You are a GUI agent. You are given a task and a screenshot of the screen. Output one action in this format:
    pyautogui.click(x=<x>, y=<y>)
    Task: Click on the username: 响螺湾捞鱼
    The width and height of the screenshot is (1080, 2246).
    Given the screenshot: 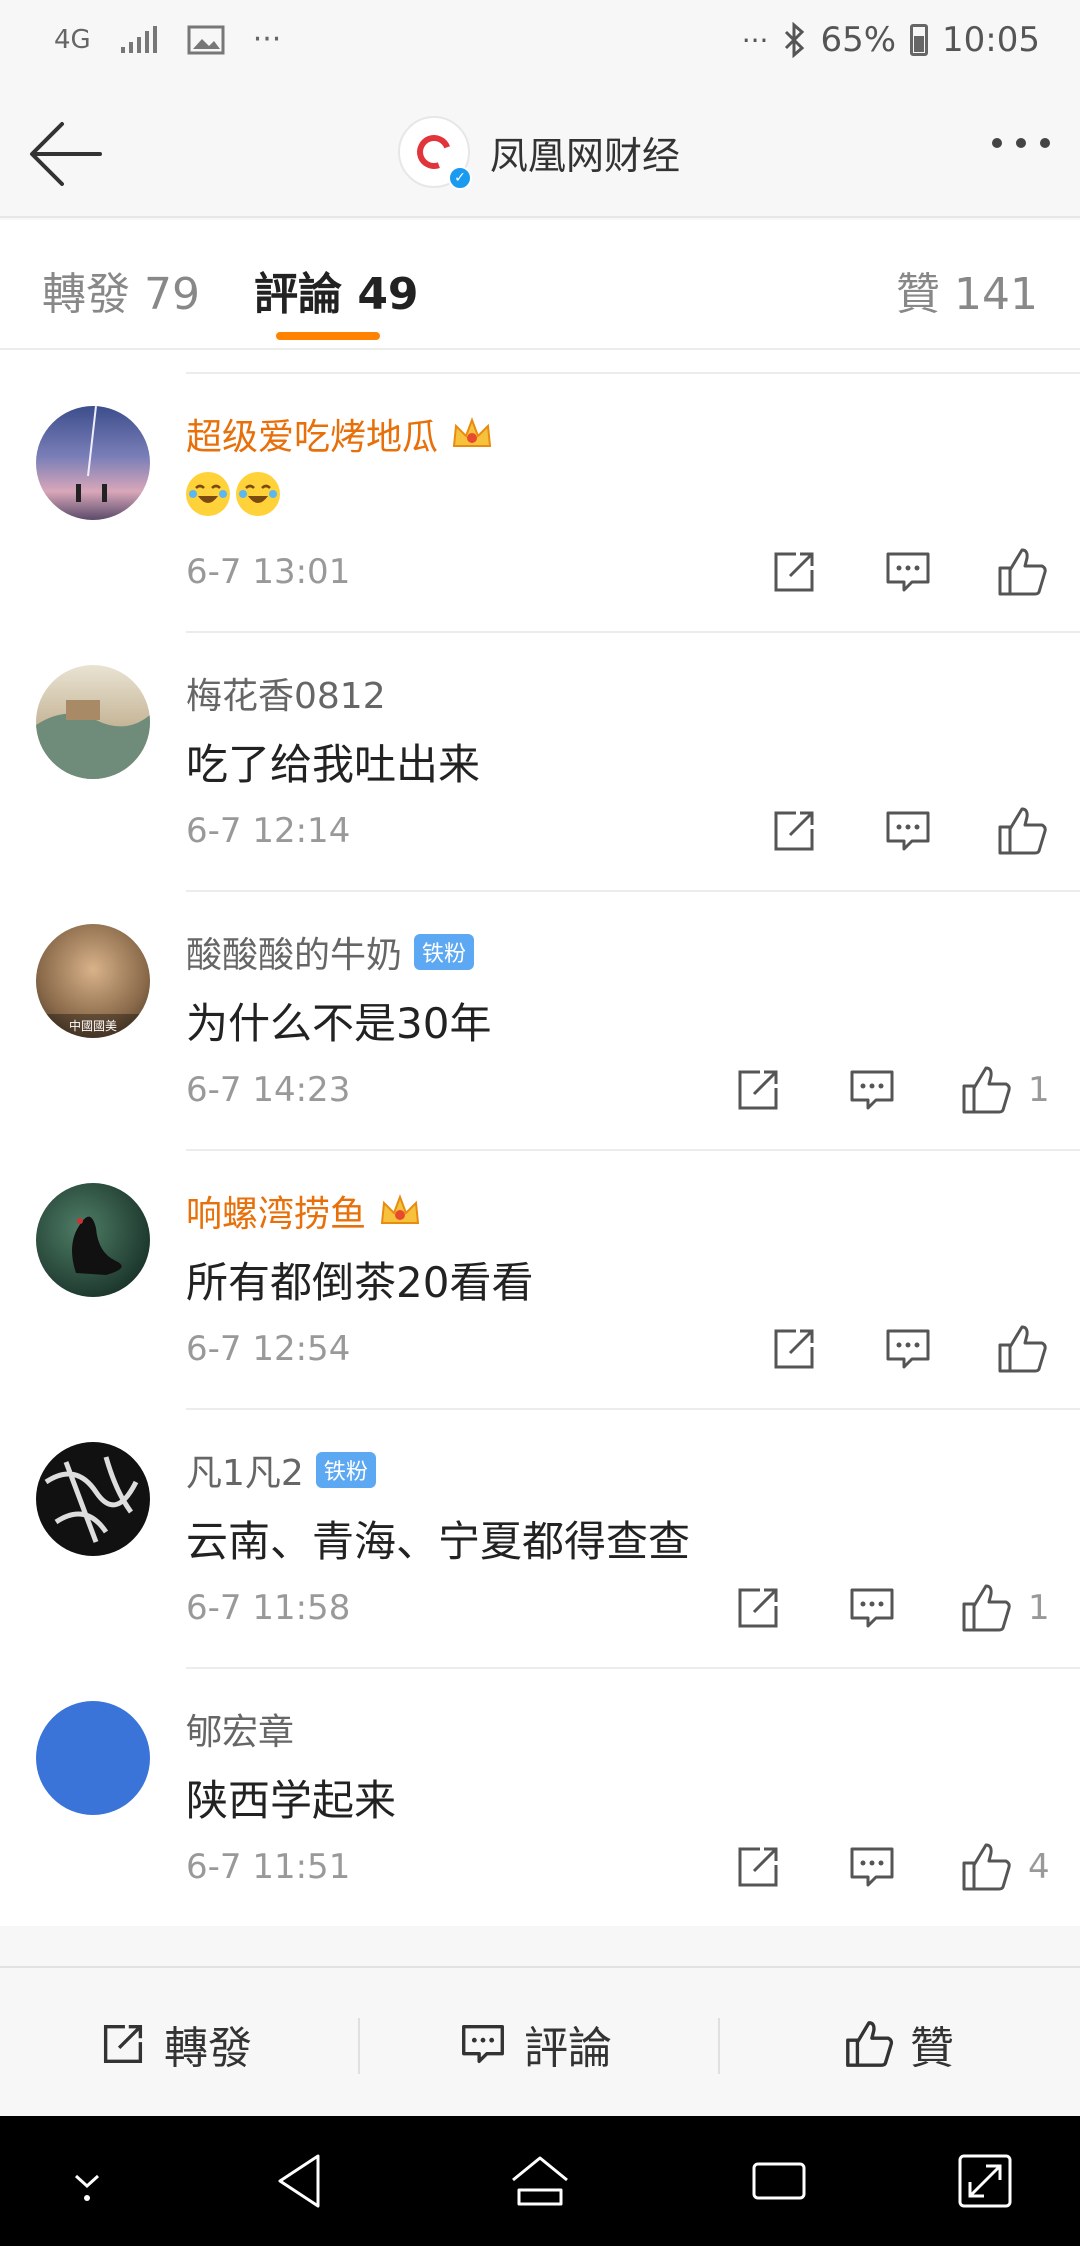 What is the action you would take?
    pyautogui.click(x=276, y=1211)
    